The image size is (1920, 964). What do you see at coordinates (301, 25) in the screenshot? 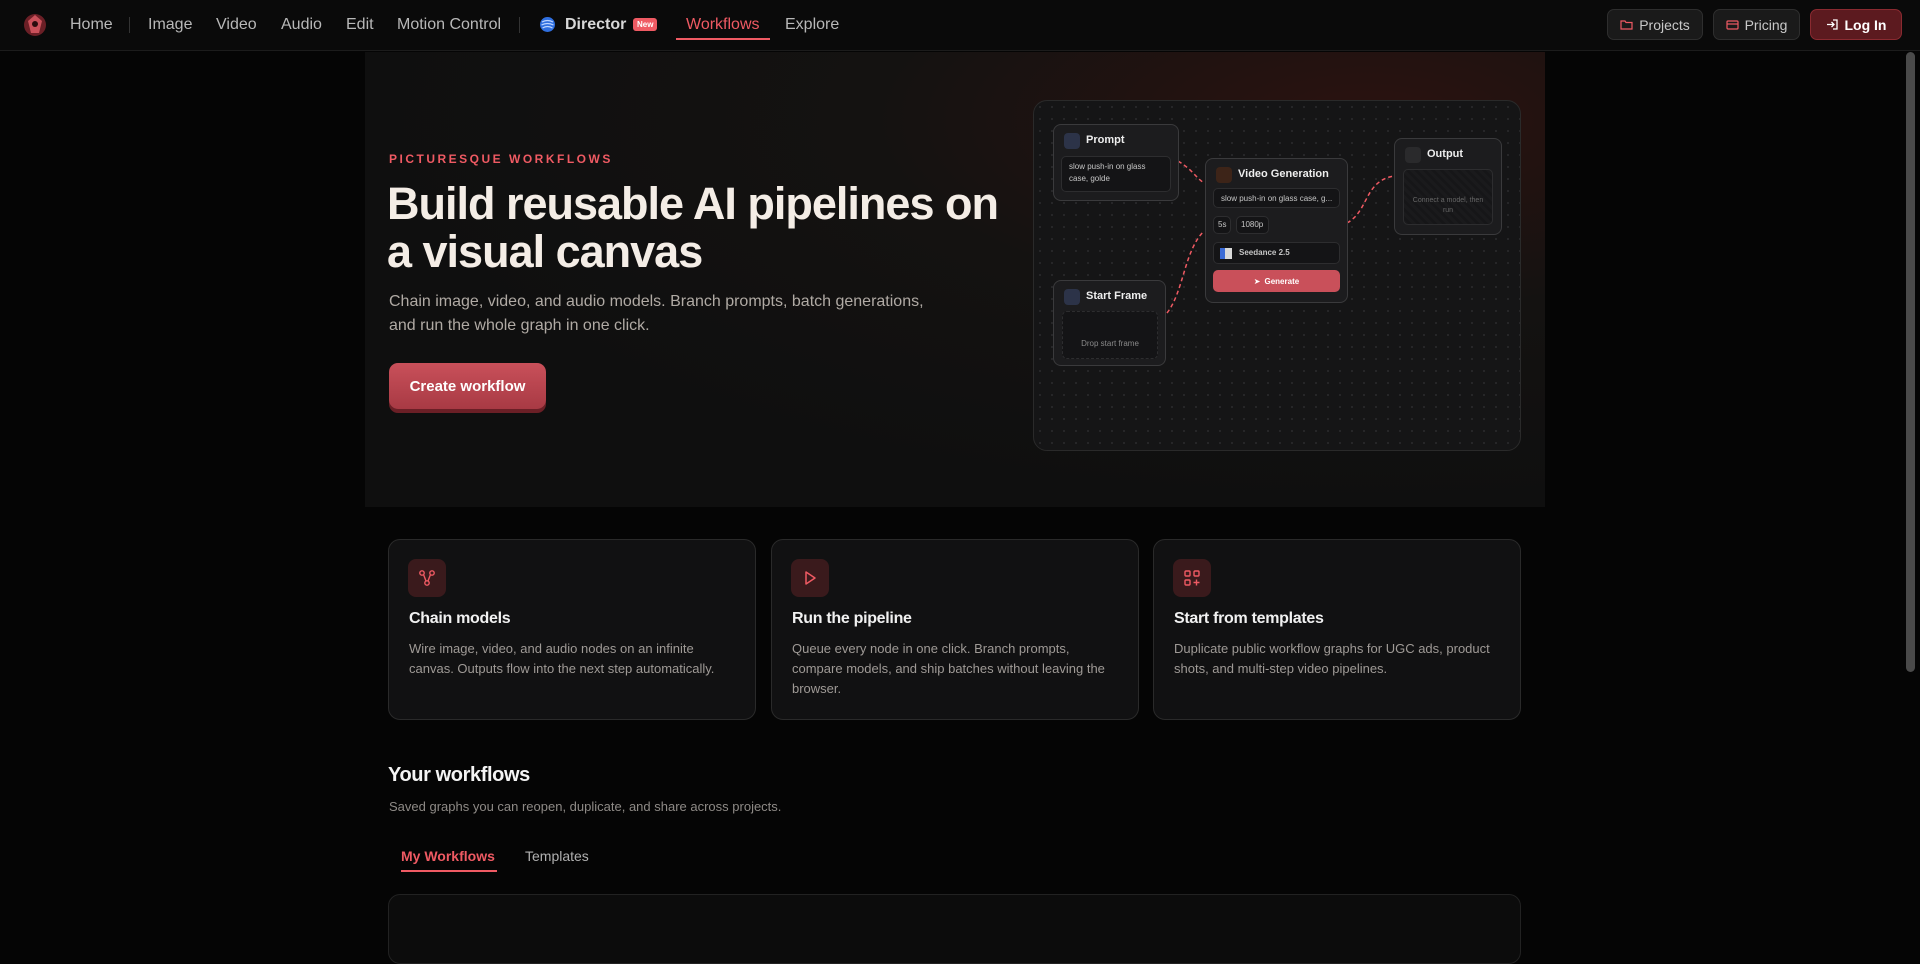
I see `nav-audio: Audio` at bounding box center [301, 25].